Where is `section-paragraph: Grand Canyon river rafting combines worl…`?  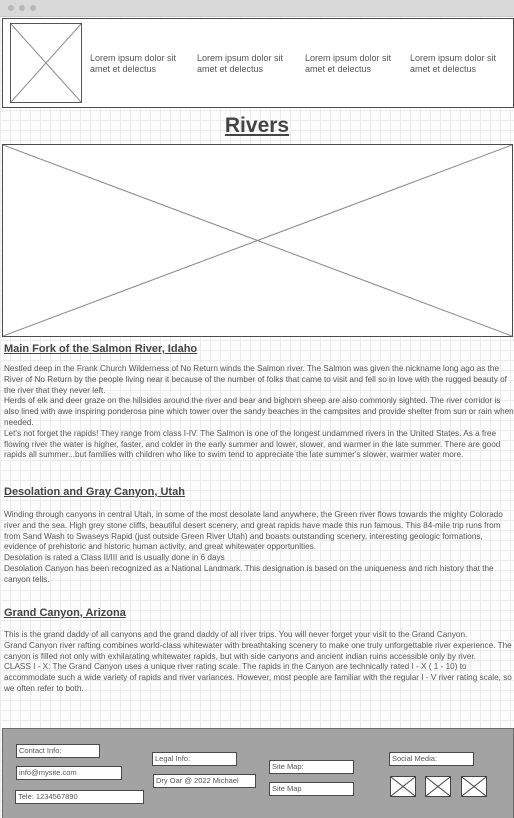
section-paragraph: Grand Canyon river rafting combines worl… is located at coordinates (258, 650).